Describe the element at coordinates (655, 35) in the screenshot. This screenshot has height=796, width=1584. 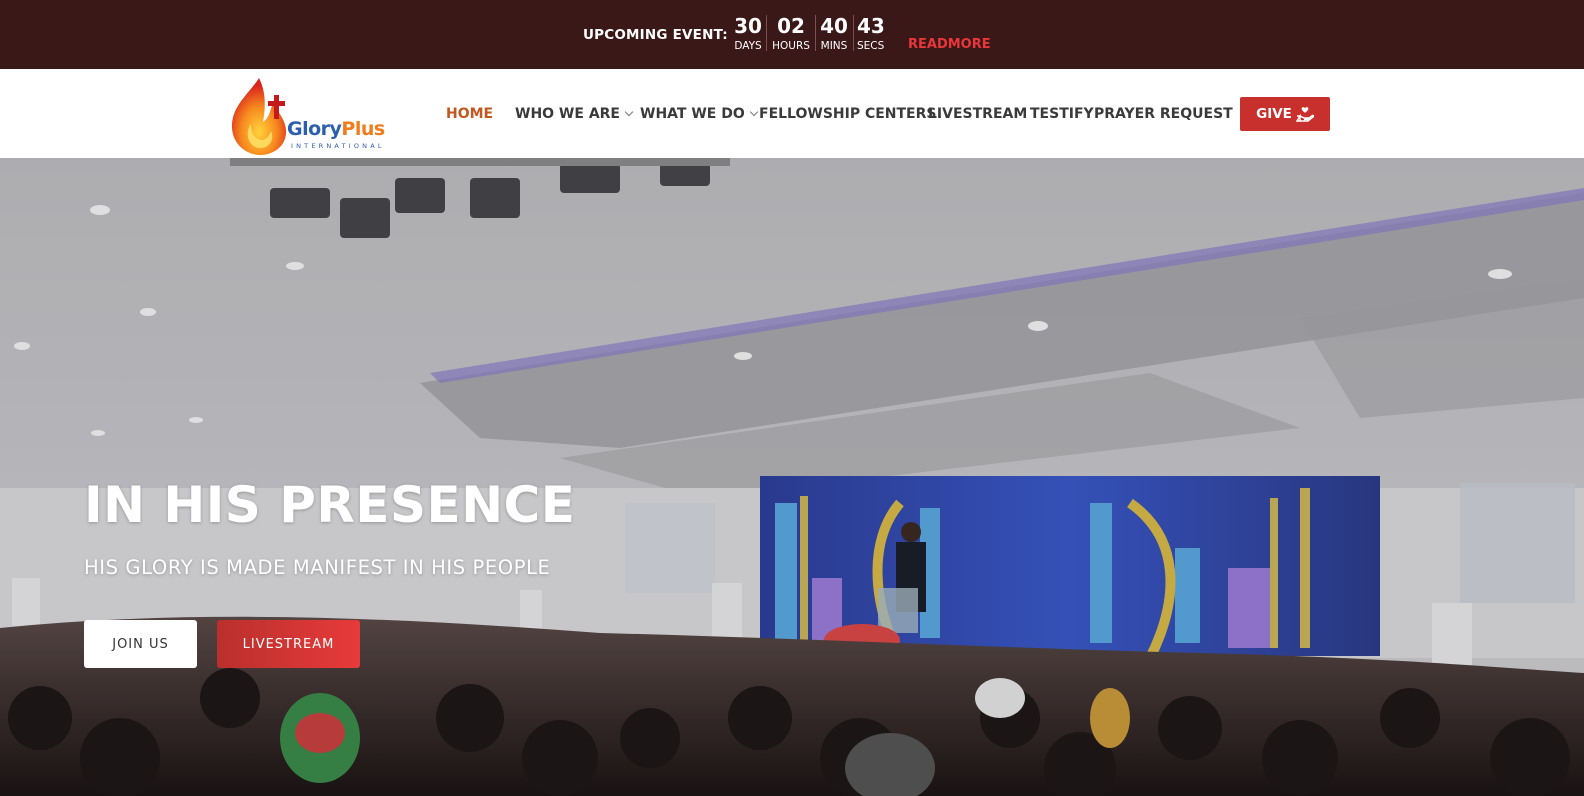
I see `event-label: UPCOMING EVENT:` at that location.